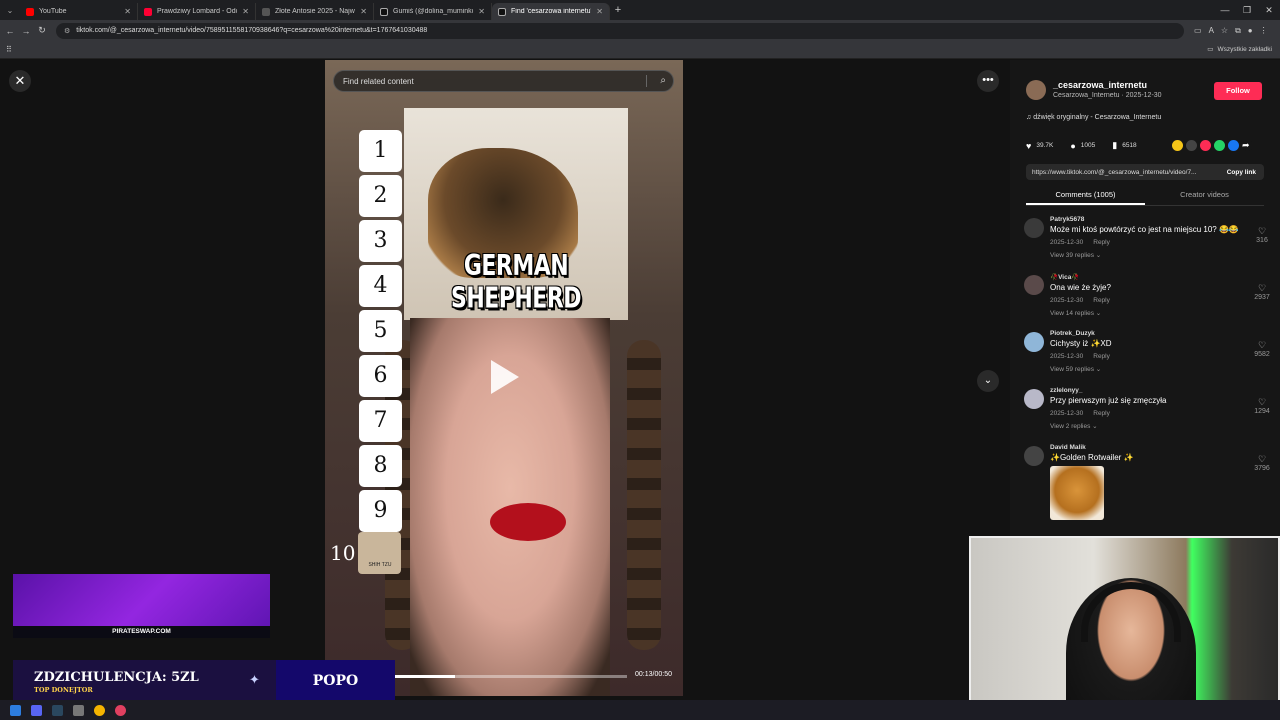 The height and width of the screenshot is (720, 1280). Describe the element at coordinates (1247, 10) in the screenshot. I see `restore-icon: ❐` at that location.